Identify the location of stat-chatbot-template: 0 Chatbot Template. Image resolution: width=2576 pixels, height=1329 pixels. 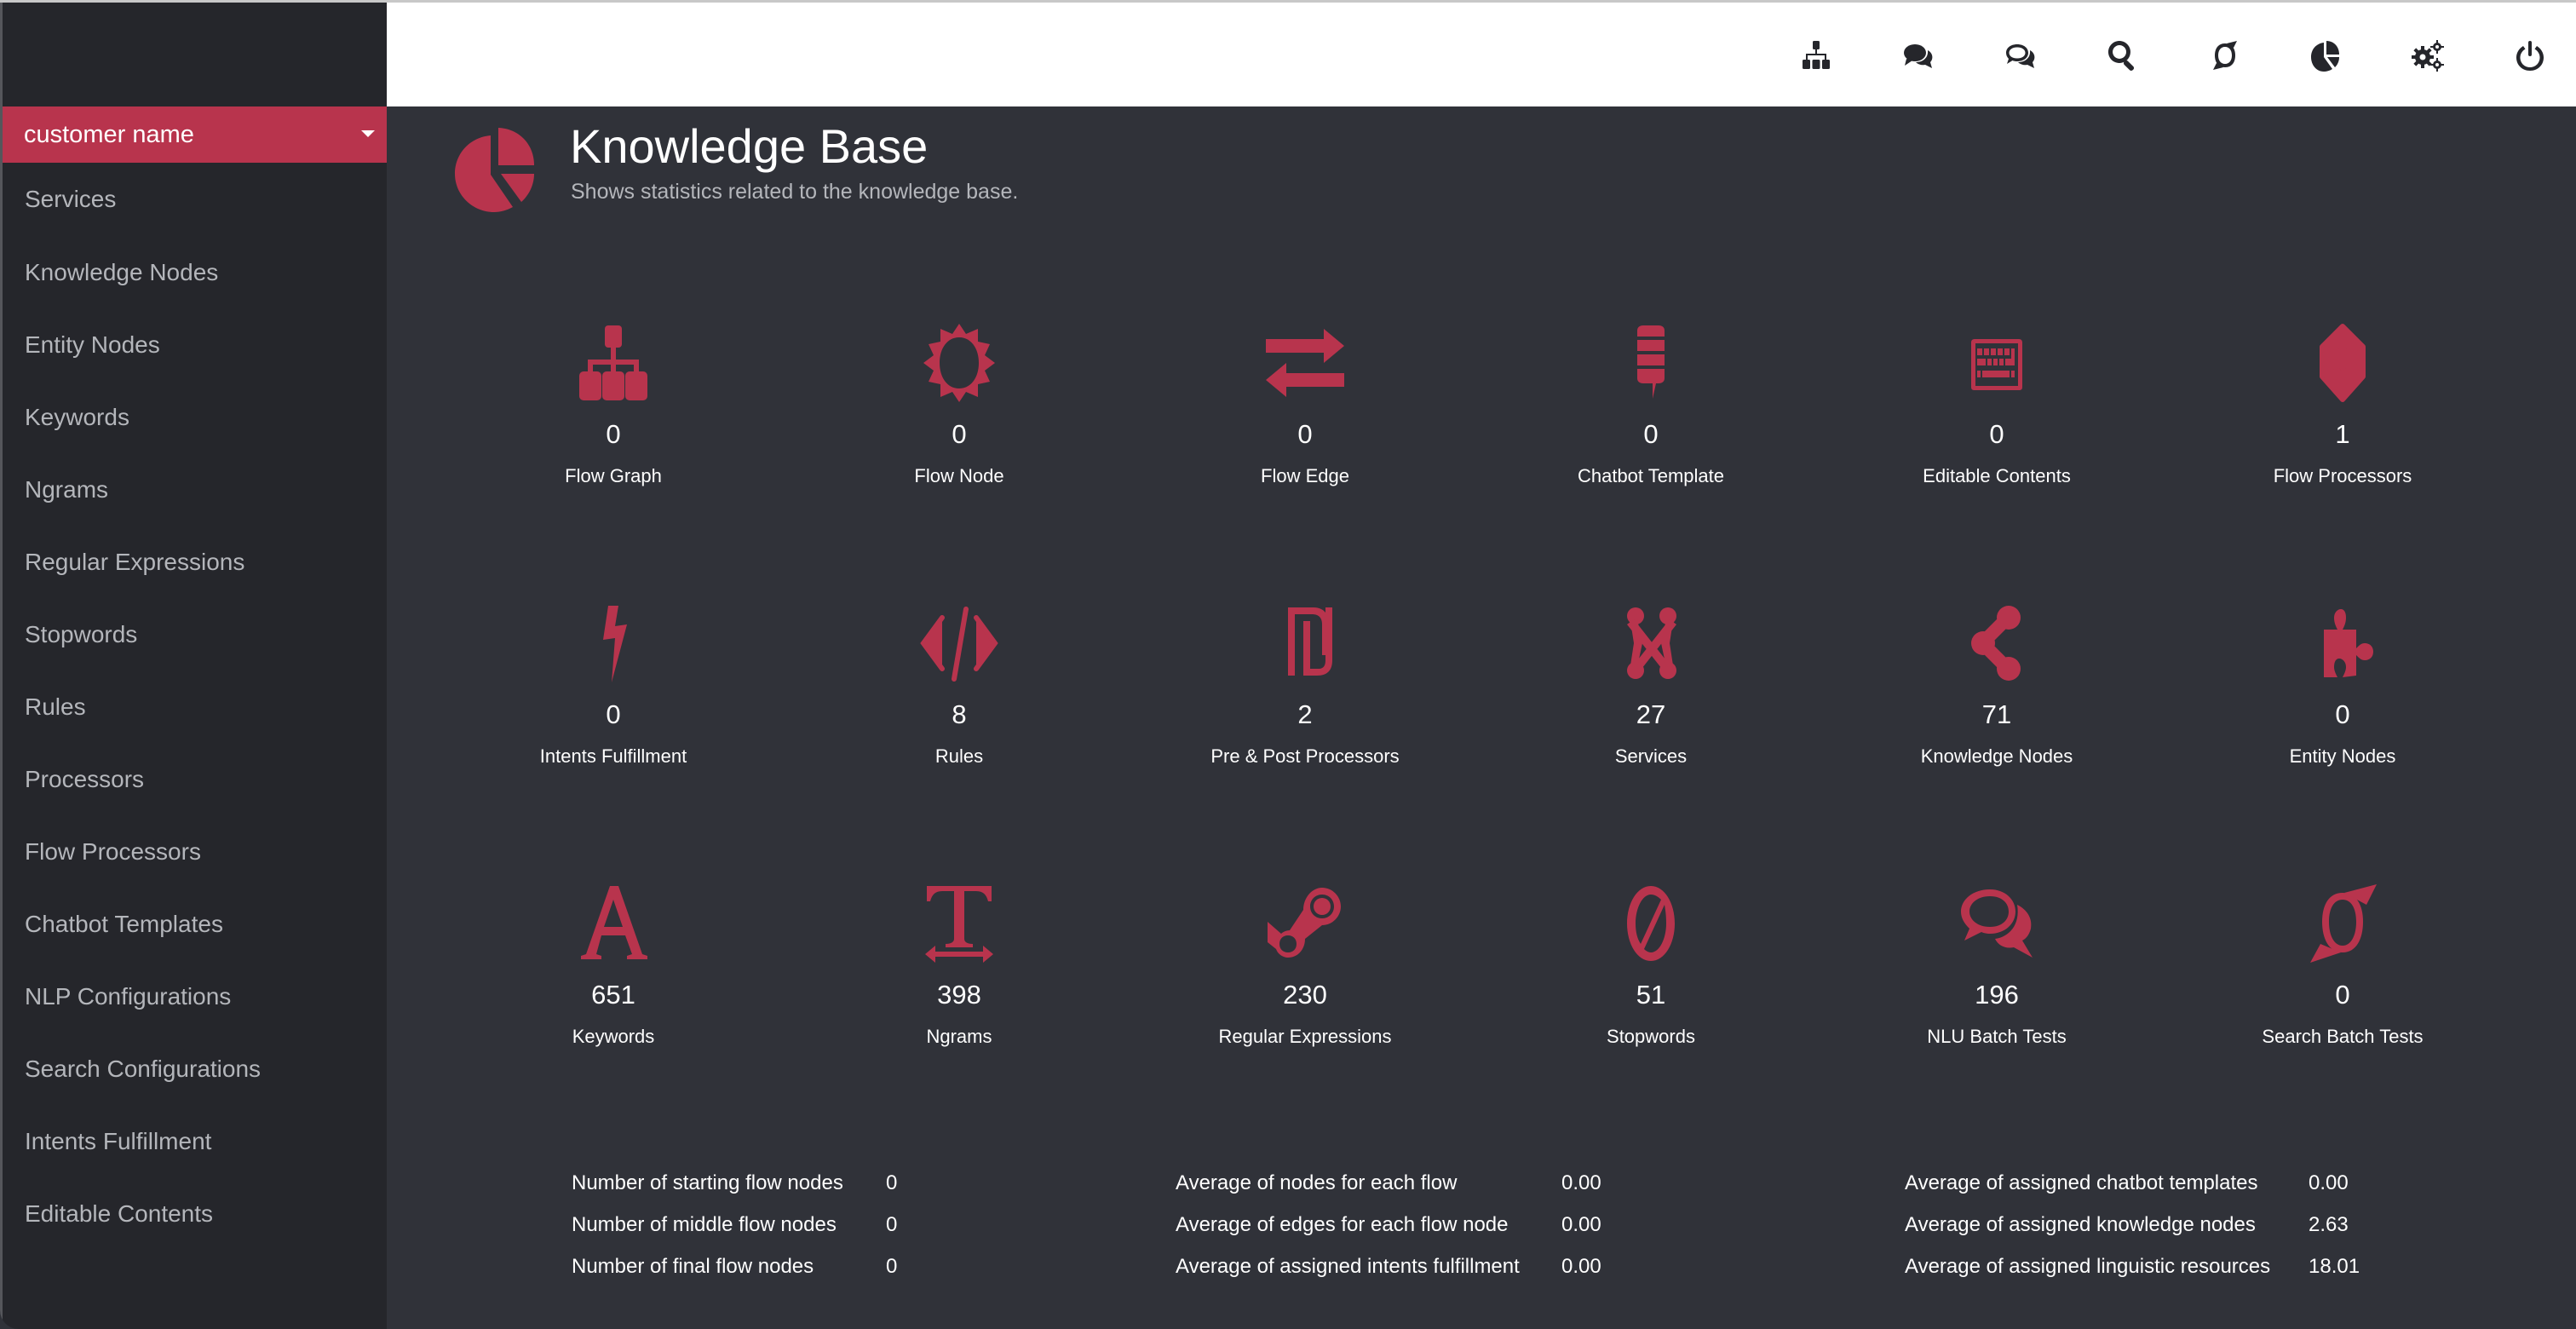
(1651, 405).